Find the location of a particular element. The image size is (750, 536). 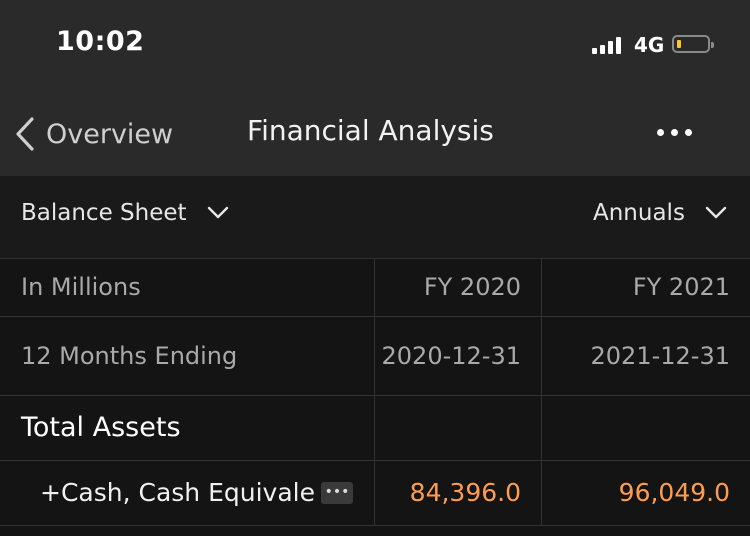

network-type: 4G is located at coordinates (649, 45).